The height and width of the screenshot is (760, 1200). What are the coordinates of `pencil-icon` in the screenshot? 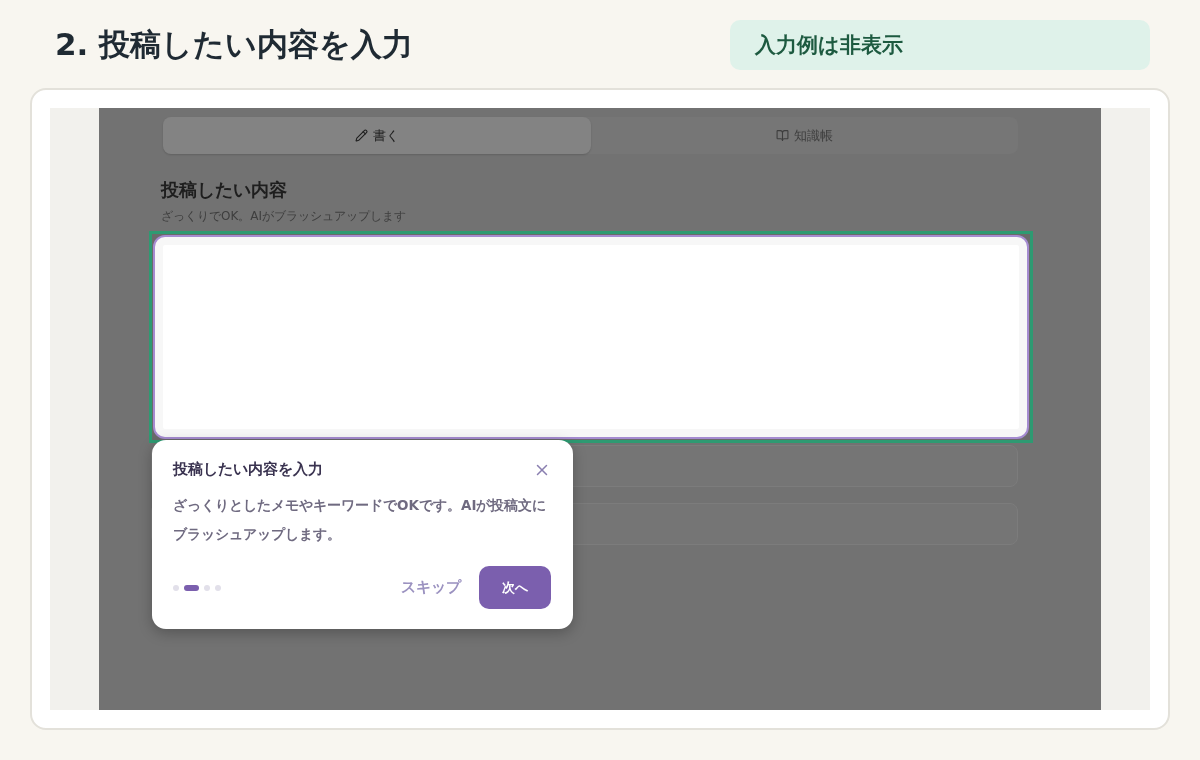 It's located at (361, 135).